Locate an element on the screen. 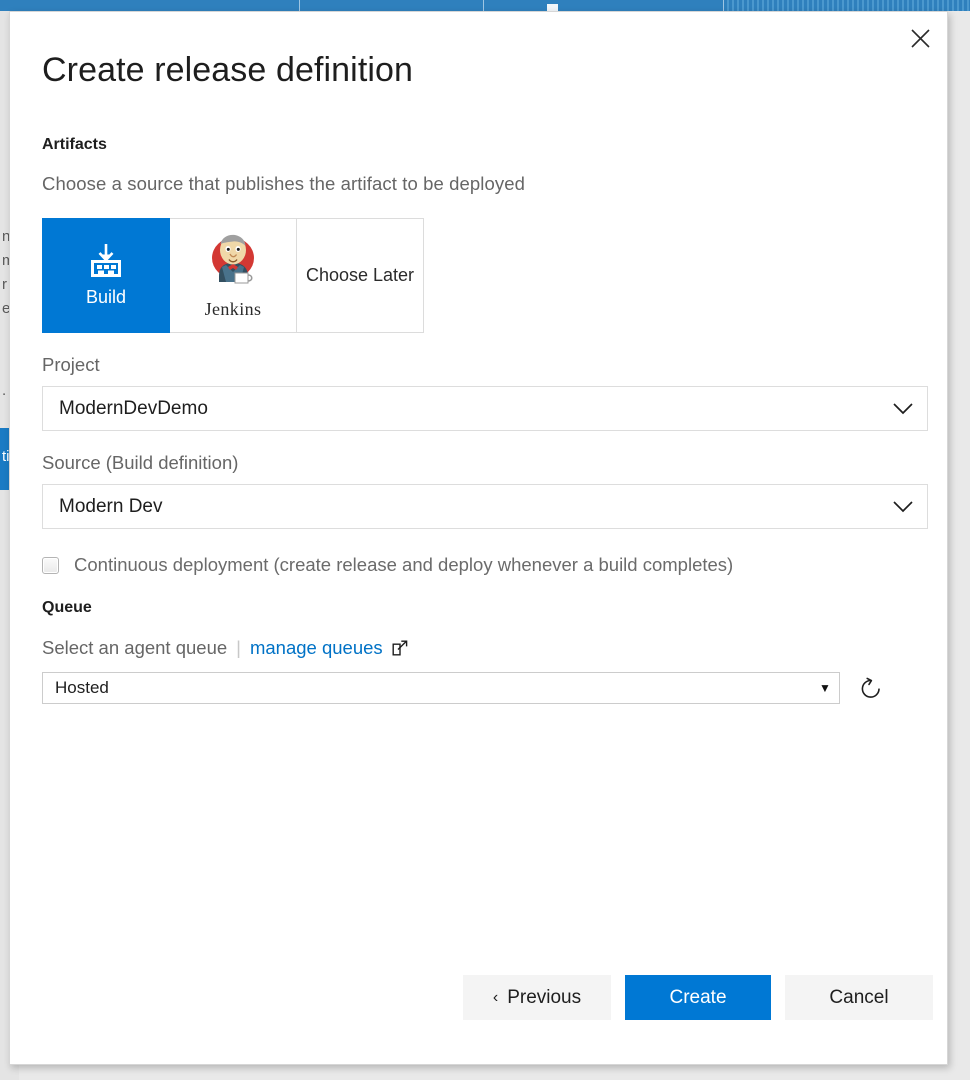 The width and height of the screenshot is (970, 1080). artifact-source-tiles: Build Jenkins Choose Later is located at coordinates (234, 275).